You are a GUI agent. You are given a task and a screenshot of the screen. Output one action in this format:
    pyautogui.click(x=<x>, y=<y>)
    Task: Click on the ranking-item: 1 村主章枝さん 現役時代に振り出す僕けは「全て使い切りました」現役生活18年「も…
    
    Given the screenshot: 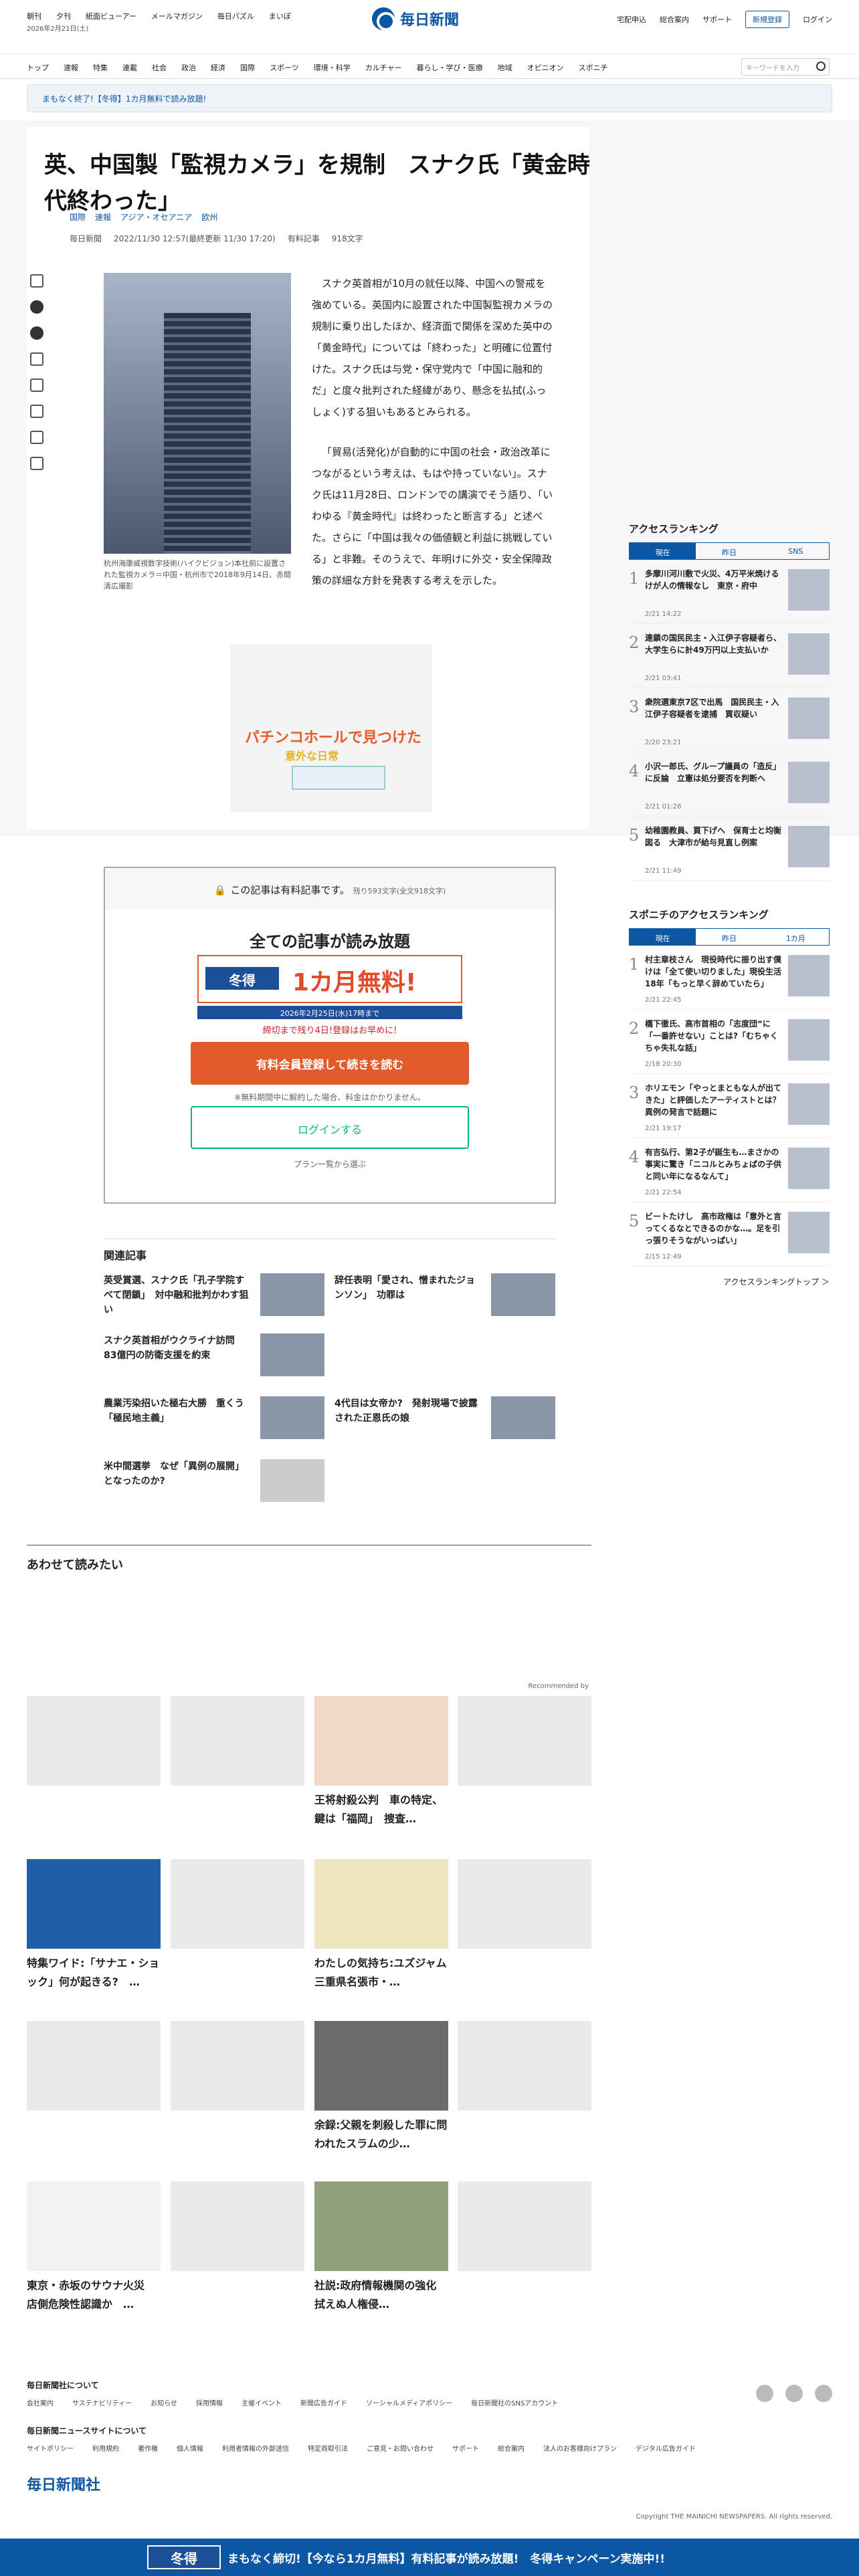 What is the action you would take?
    pyautogui.click(x=730, y=978)
    